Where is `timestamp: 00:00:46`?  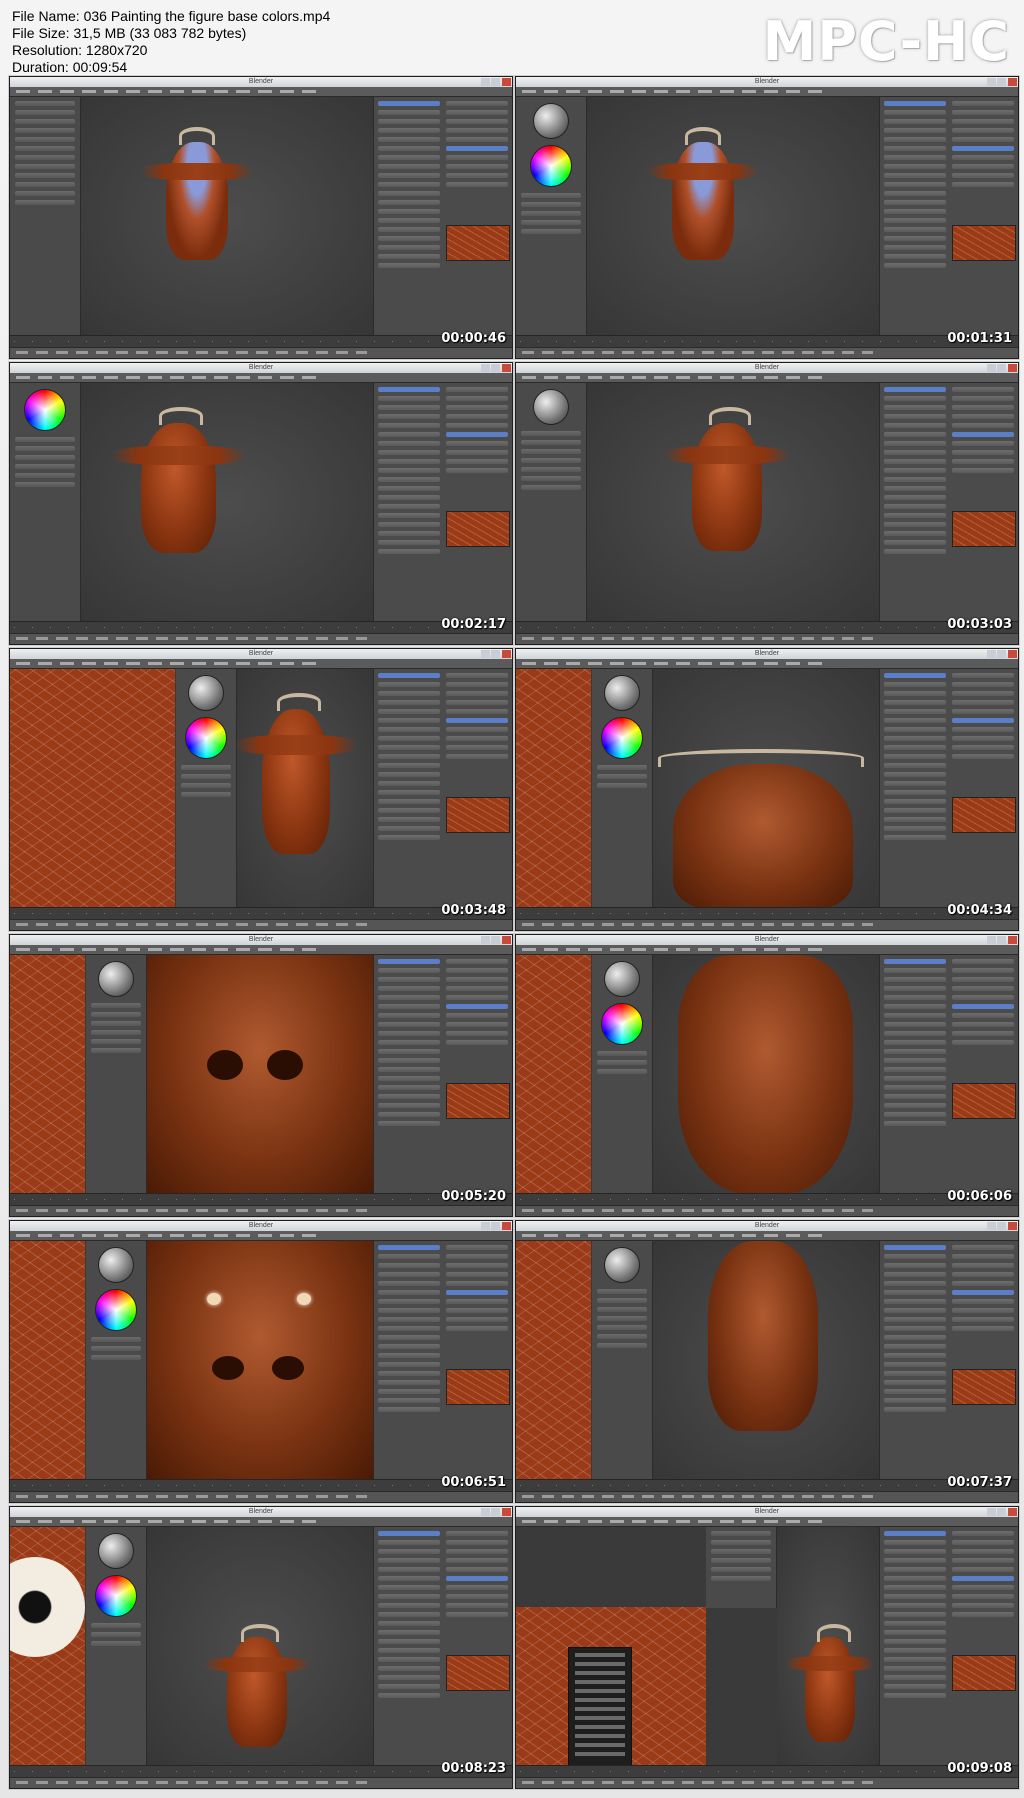
timestamp: 00:00:46 is located at coordinates (473, 338).